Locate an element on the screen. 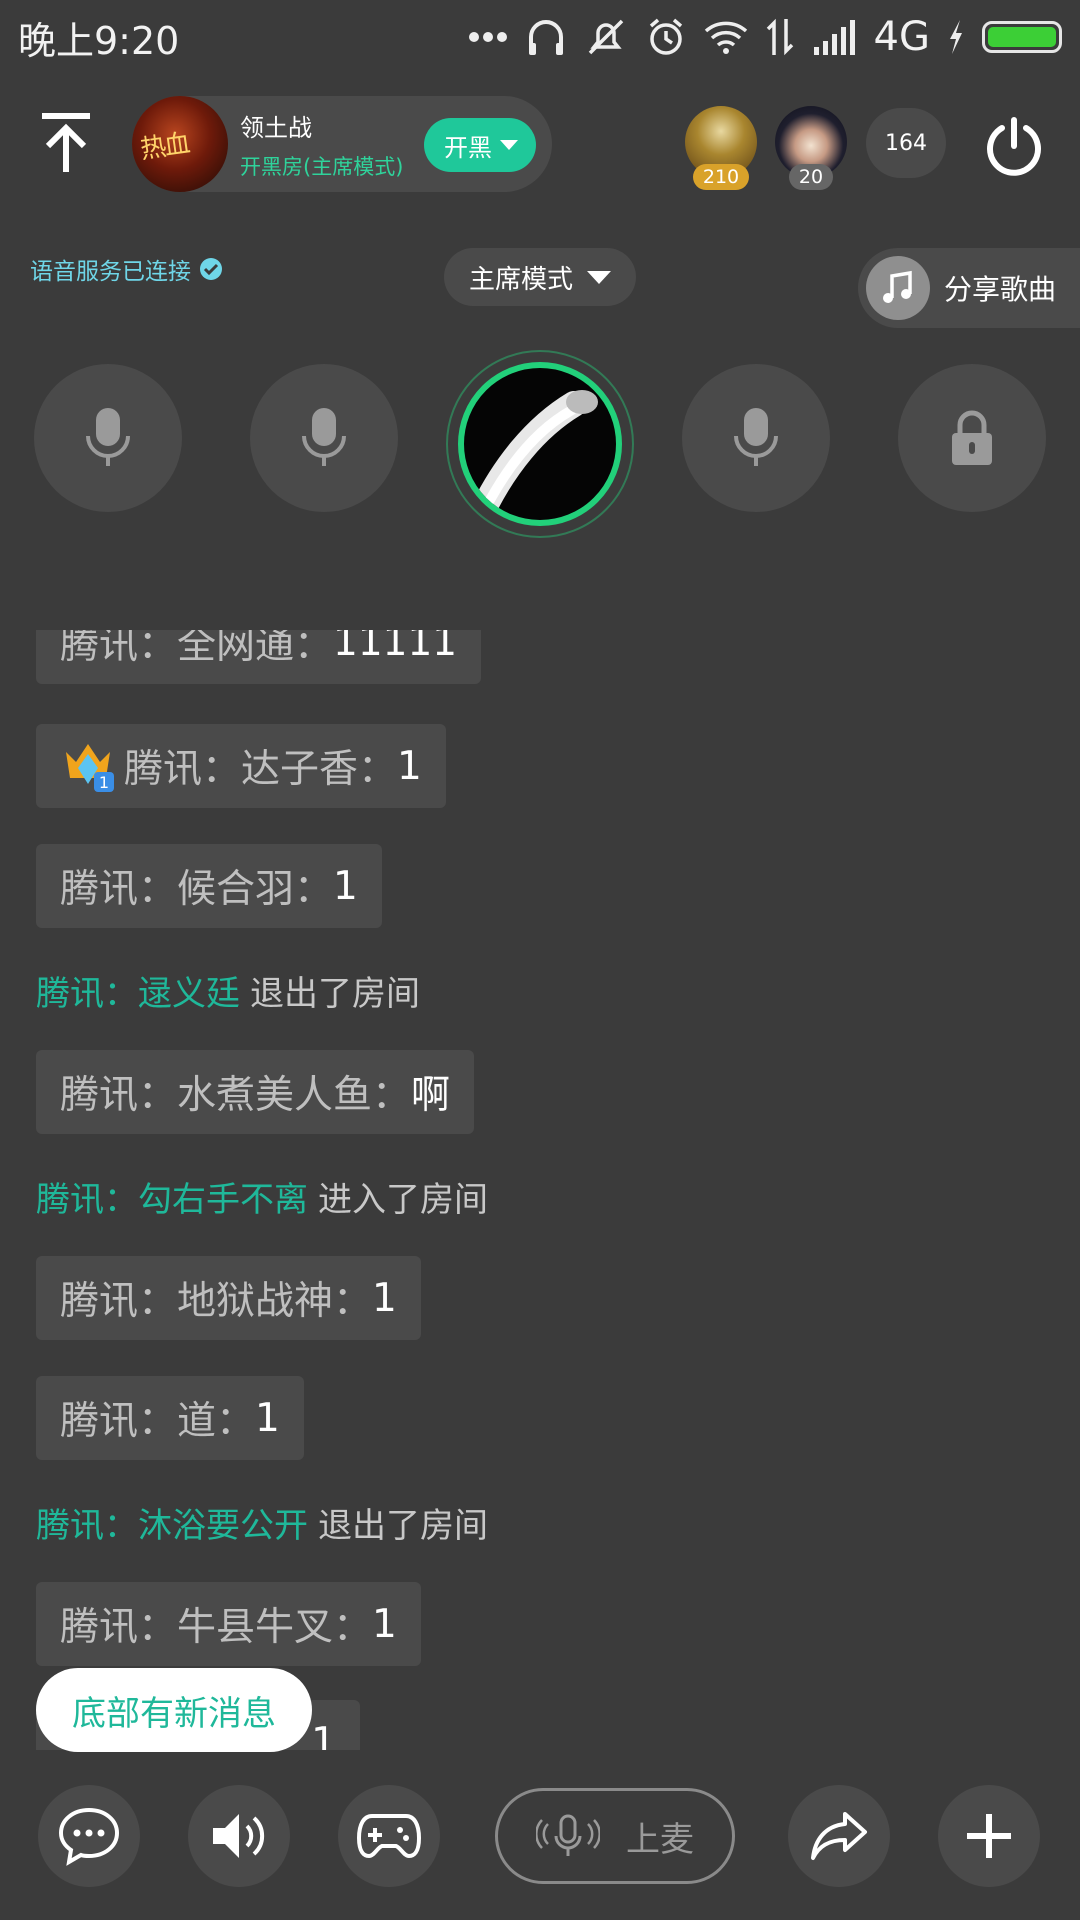  mic-up-label: 上麦 is located at coordinates (660, 1839).